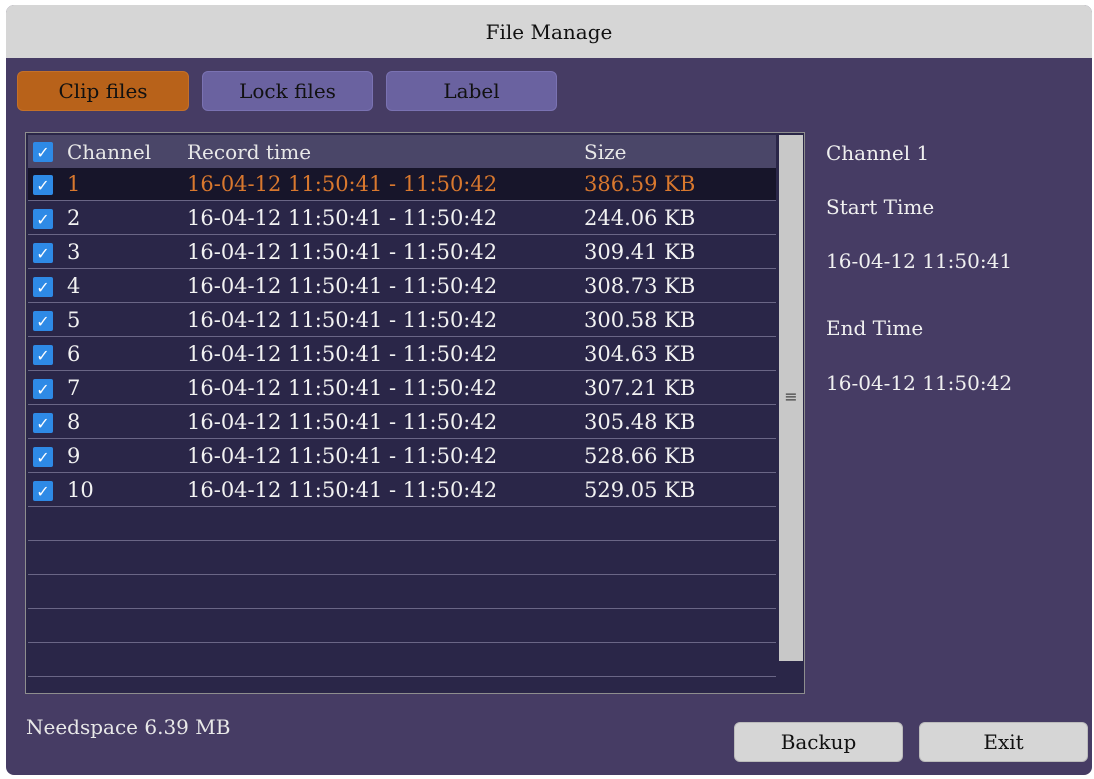 This screenshot has height=779, width=1094. I want to click on table-header: ✓ Channel Record time Size, so click(402, 151).